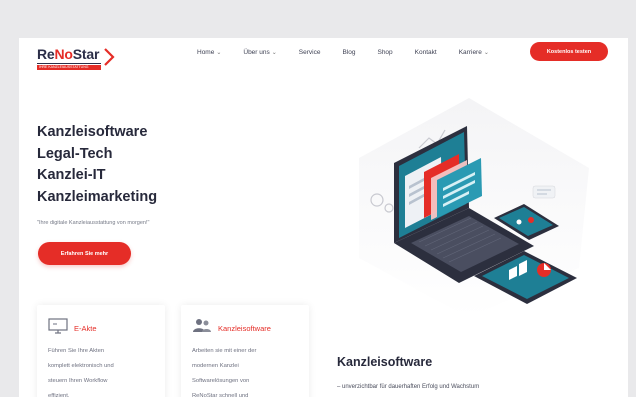 This screenshot has width=636, height=397. What do you see at coordinates (384, 52) in the screenshot?
I see `nav-item-shop: Shop` at bounding box center [384, 52].